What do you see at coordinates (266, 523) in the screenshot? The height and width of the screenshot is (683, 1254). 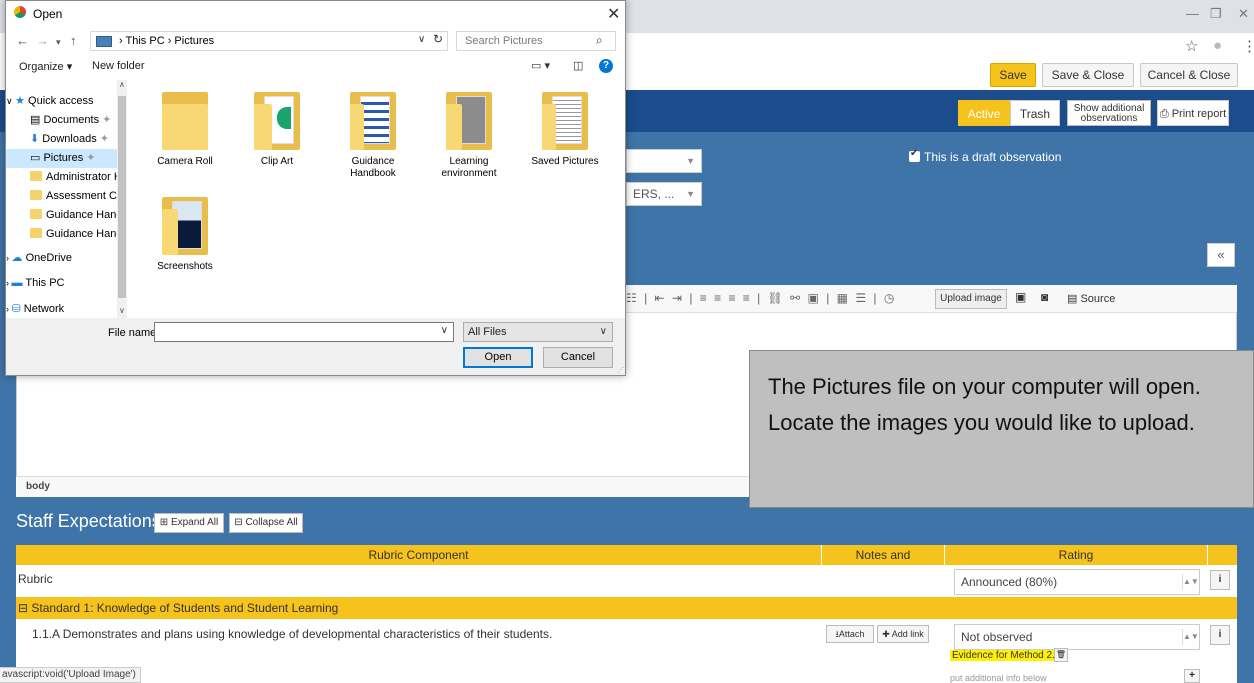 I see `collapse-all-button: ⊟ Collapse All` at bounding box center [266, 523].